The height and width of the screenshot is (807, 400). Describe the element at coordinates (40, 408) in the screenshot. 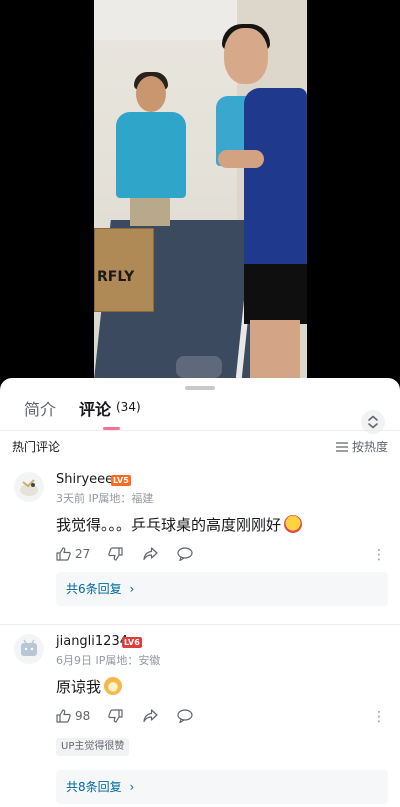

I see `tab-intro: 简介` at that location.